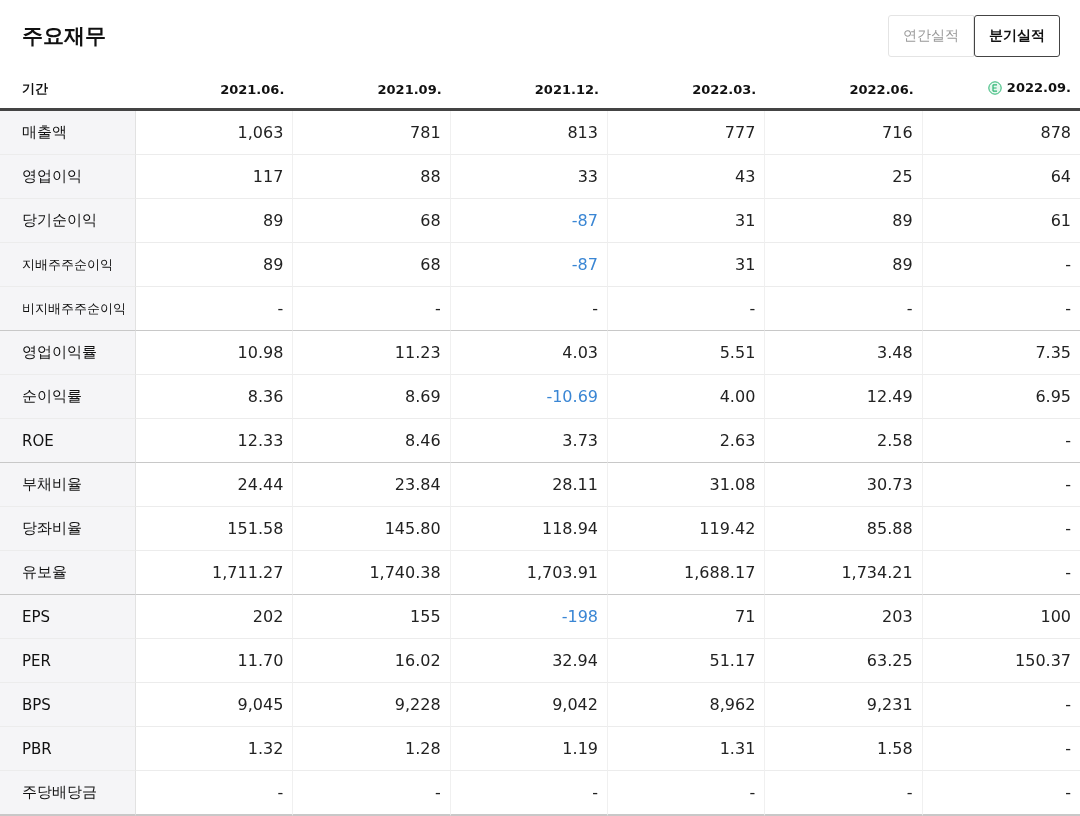 This screenshot has height=816, width=1080. What do you see at coordinates (889, 484) in the screenshot?
I see `table-cell: 30.73` at bounding box center [889, 484].